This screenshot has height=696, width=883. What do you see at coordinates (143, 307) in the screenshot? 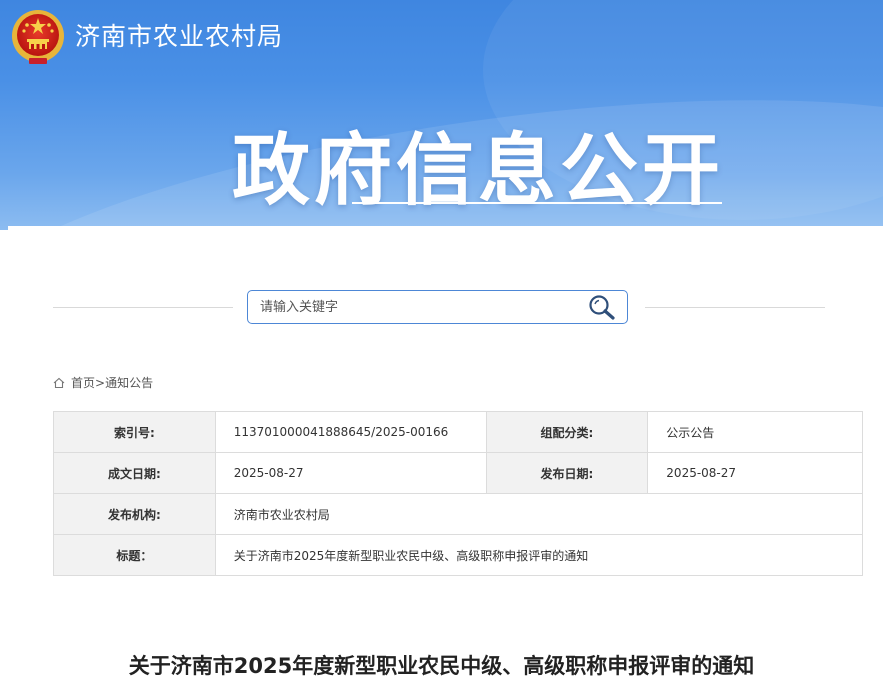
I see `search-divider-left` at bounding box center [143, 307].